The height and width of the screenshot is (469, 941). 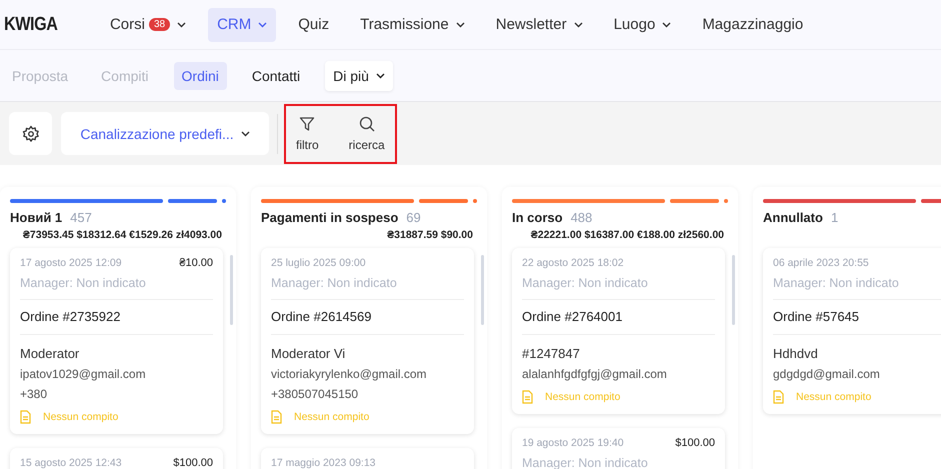 I want to click on column-count: 488, so click(x=581, y=217).